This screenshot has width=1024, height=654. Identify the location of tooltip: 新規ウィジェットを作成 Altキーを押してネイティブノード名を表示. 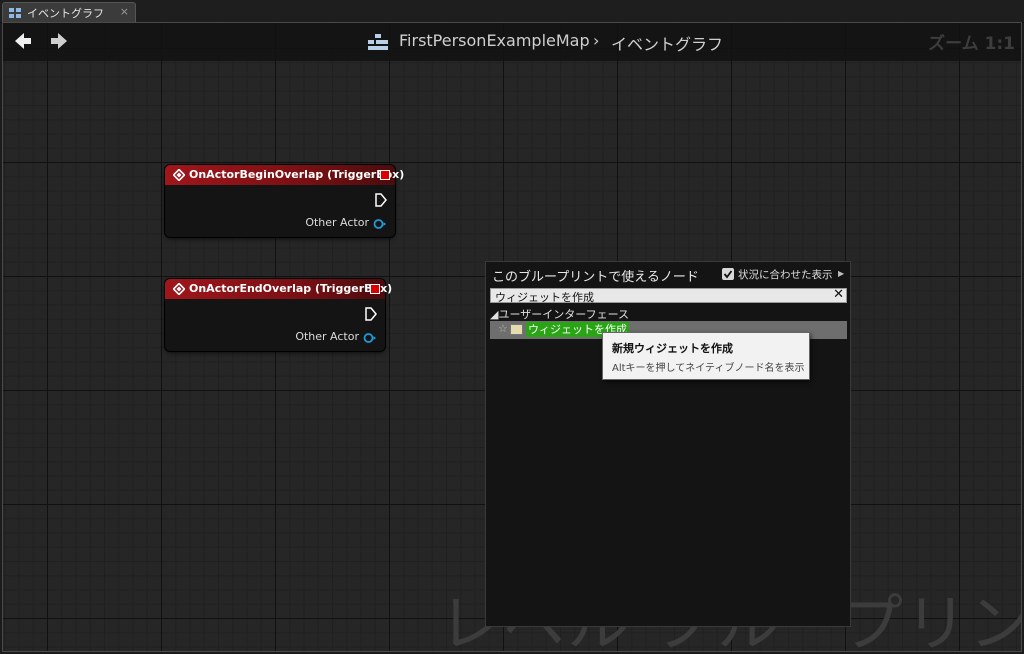
(706, 356).